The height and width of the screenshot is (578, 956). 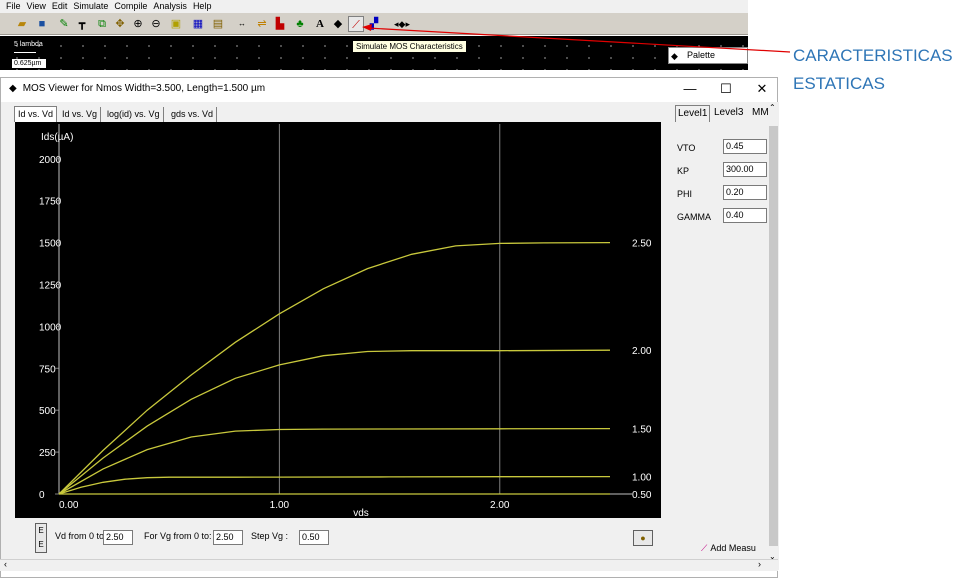 What do you see at coordinates (118, 537) in the screenshot?
I see `vd-max-input: 2.50` at bounding box center [118, 537].